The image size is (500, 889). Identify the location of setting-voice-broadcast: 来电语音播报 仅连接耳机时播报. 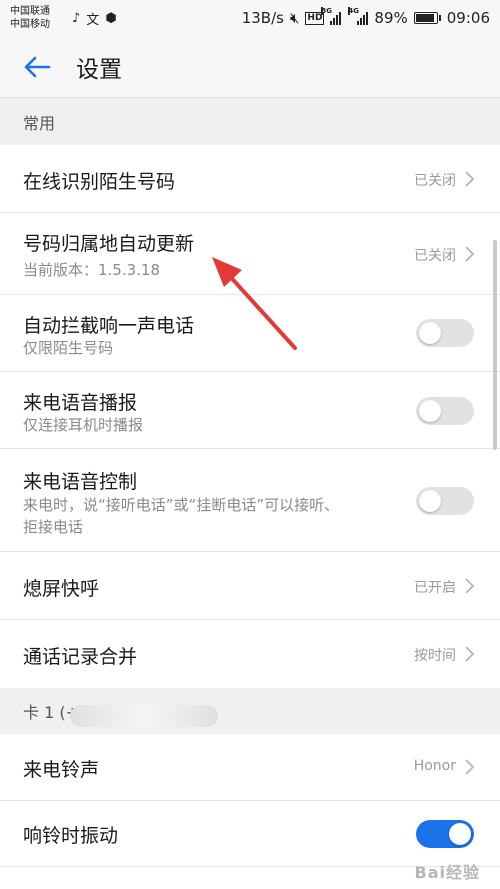
(250, 410).